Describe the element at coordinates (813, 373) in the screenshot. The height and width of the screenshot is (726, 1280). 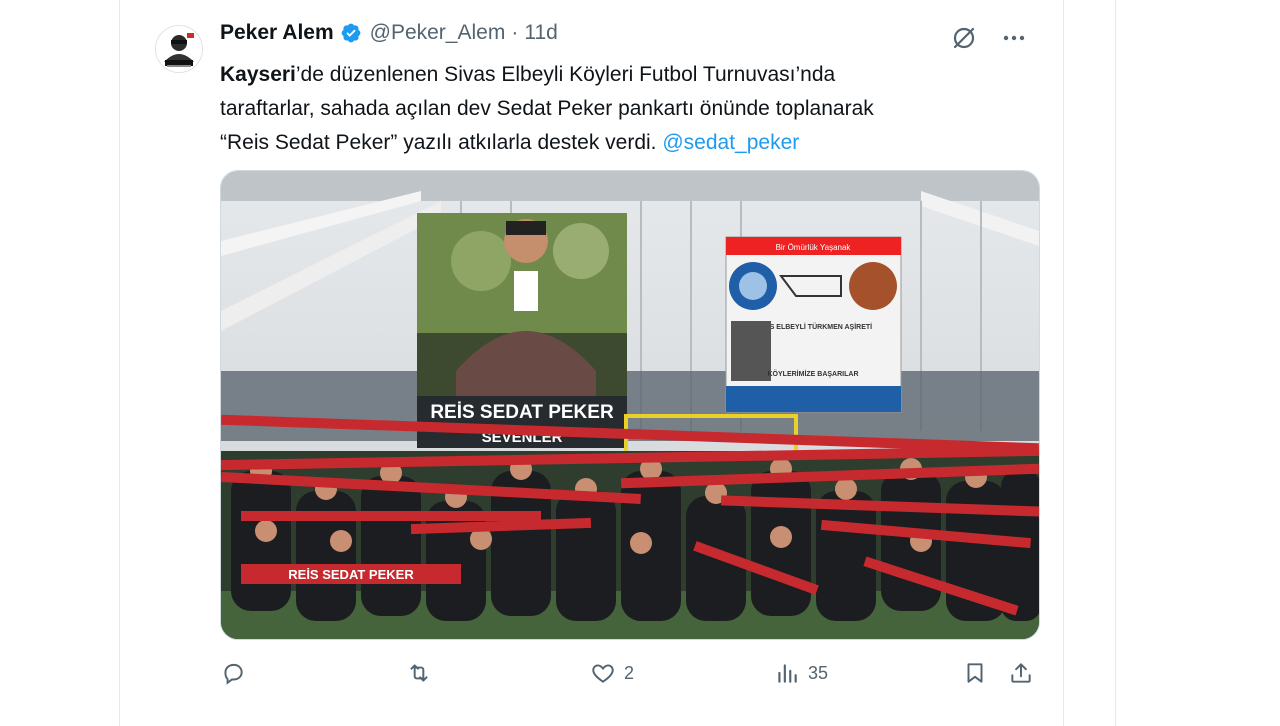
I see `poster-bottom: KÖYLERİMİZE BAŞARILAR` at that location.